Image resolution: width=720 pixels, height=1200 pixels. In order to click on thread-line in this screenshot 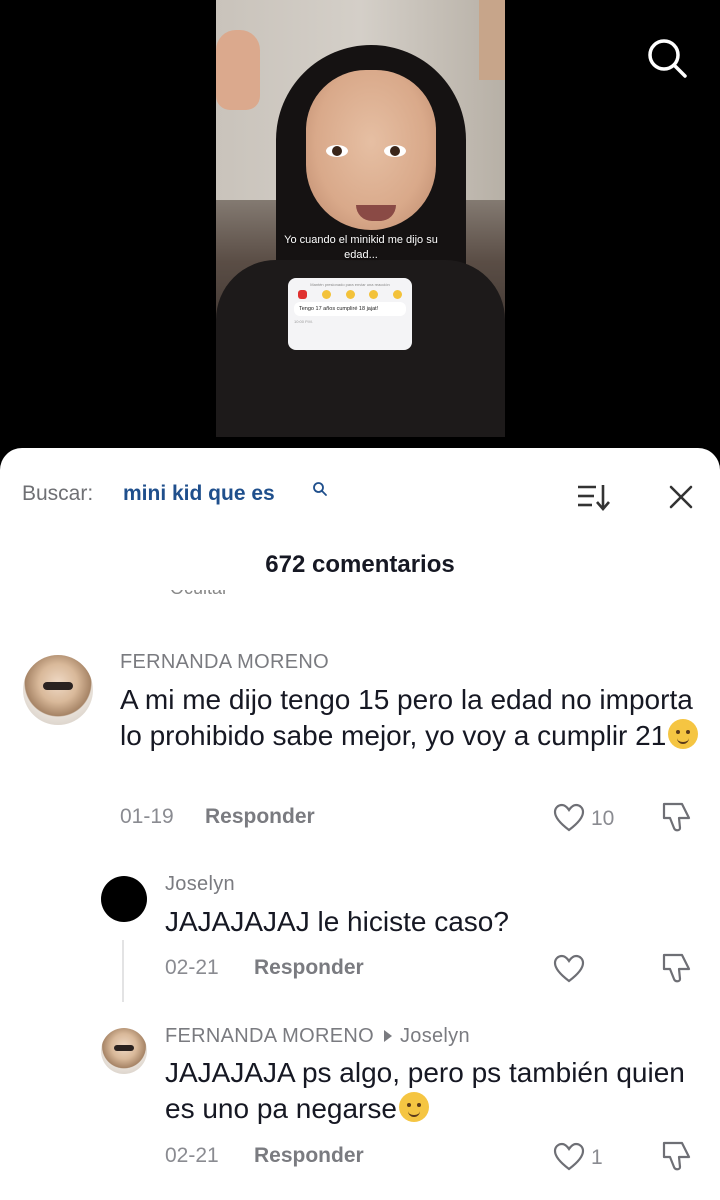, I will do `click(123, 971)`.